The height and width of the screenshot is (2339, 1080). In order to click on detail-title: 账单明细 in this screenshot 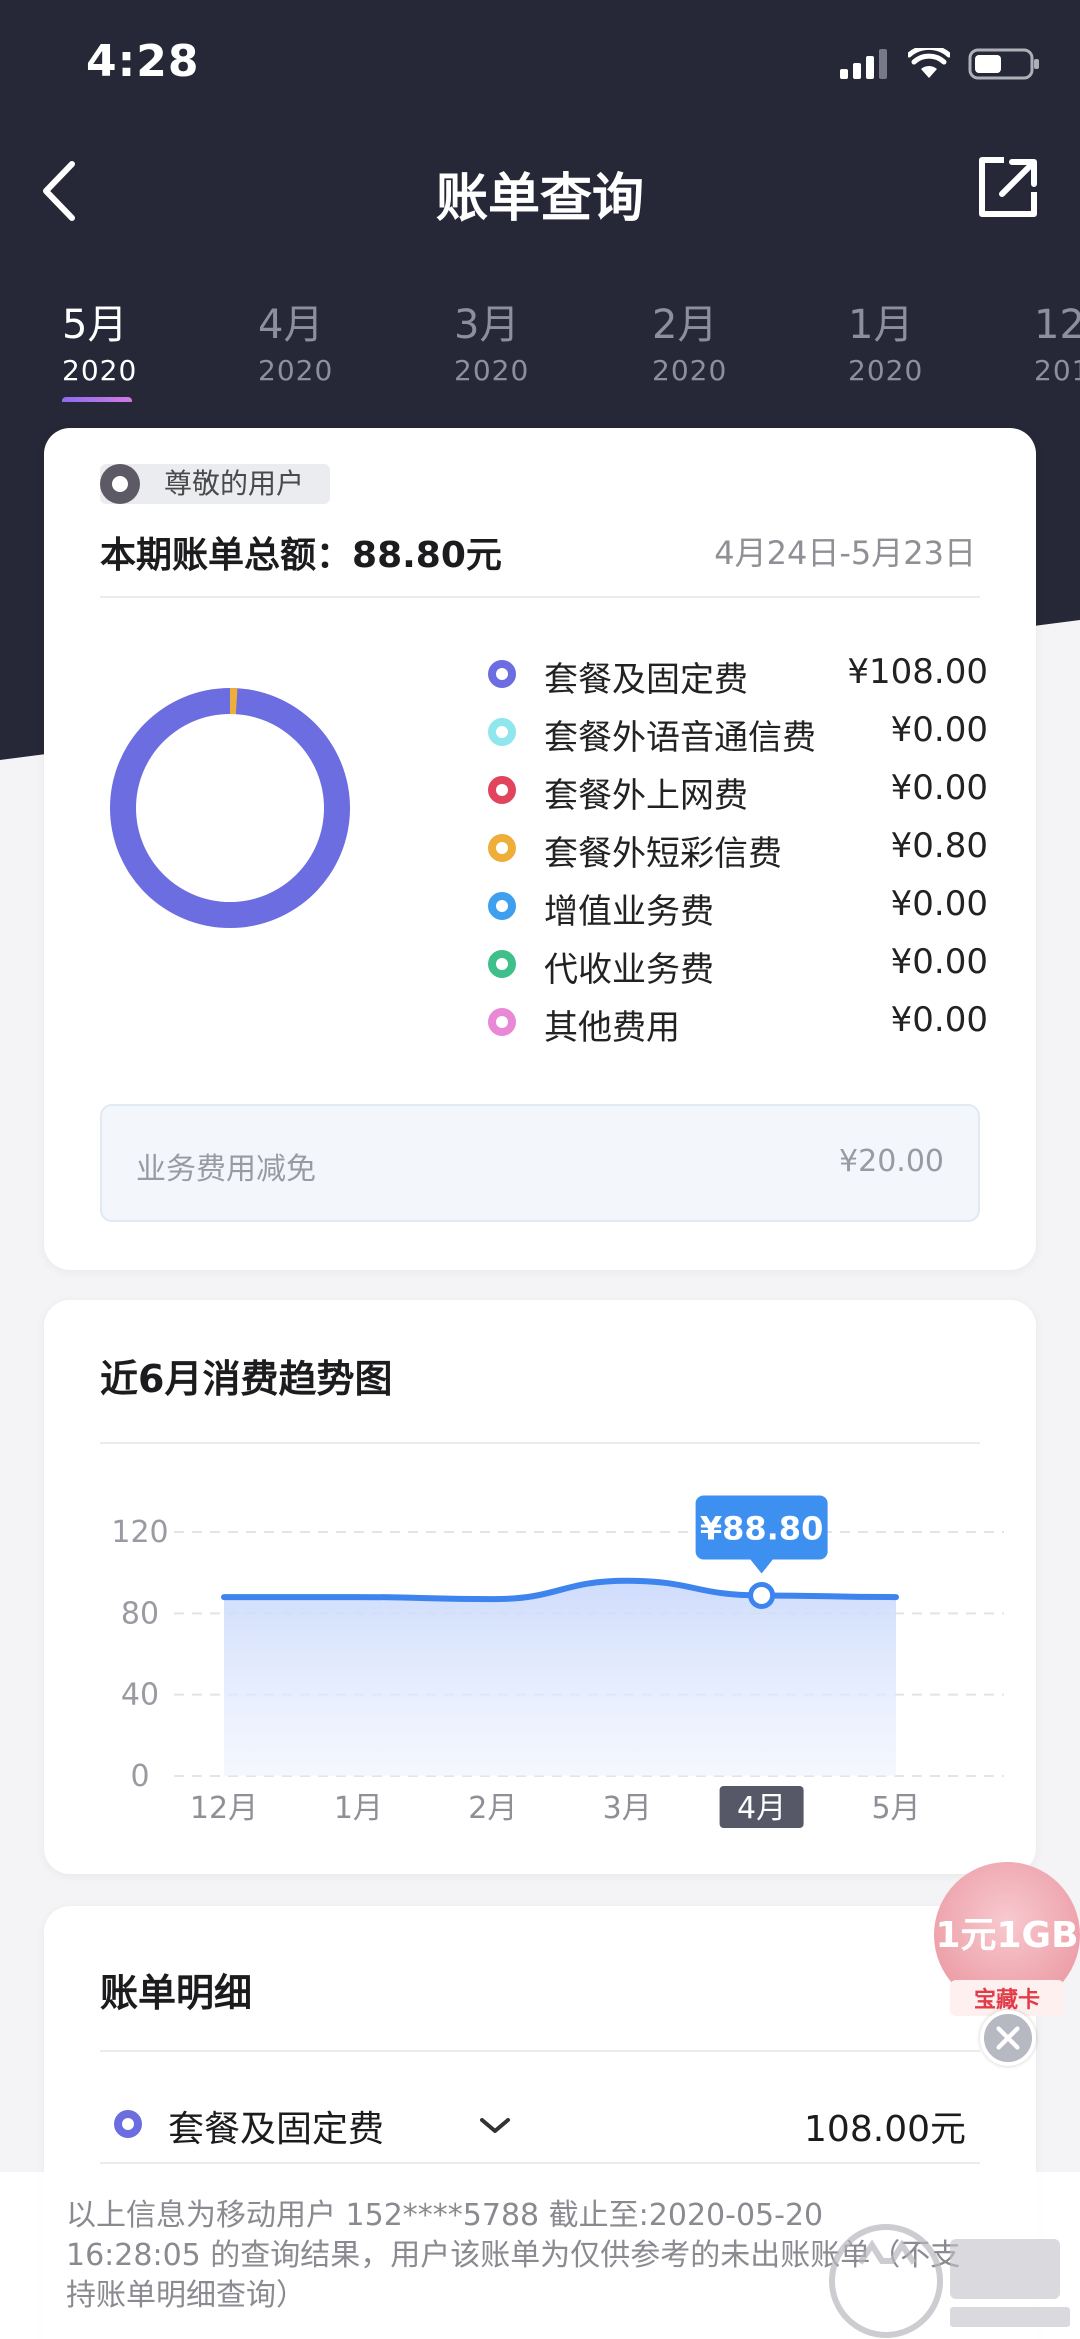, I will do `click(176, 1993)`.